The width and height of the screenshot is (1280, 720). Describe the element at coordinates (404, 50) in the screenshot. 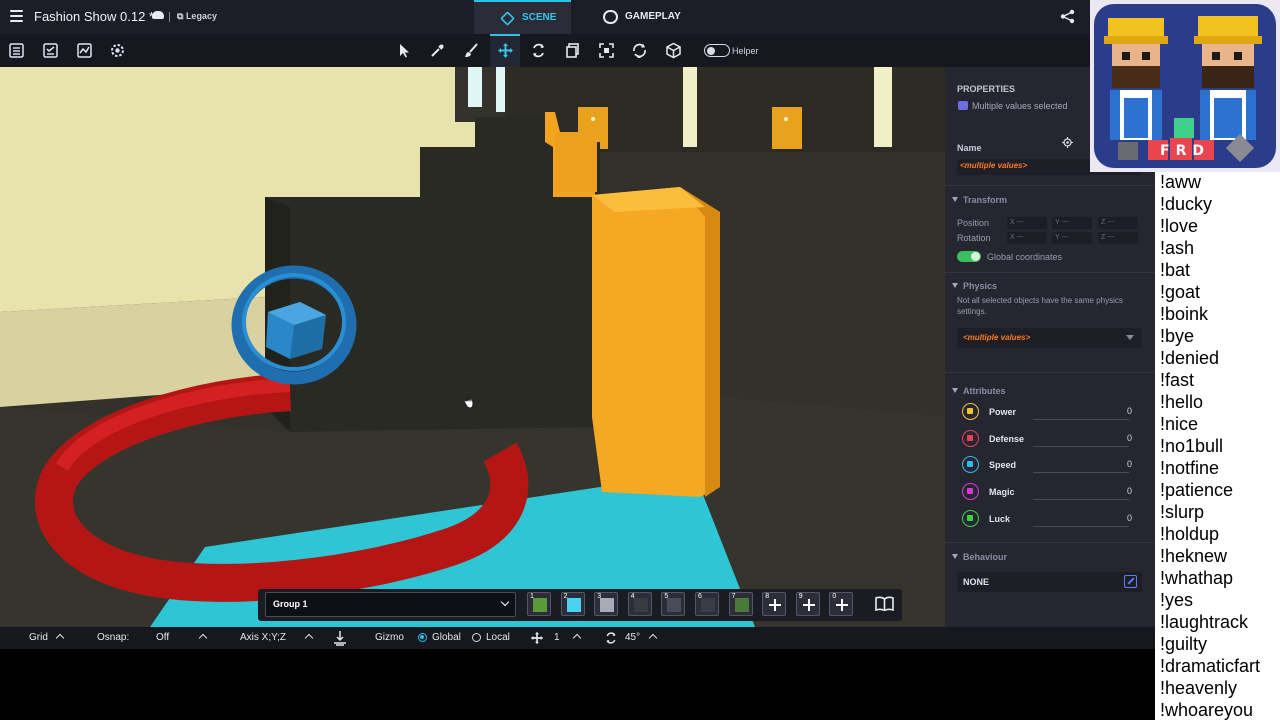

I see `select-arrow-icon` at that location.